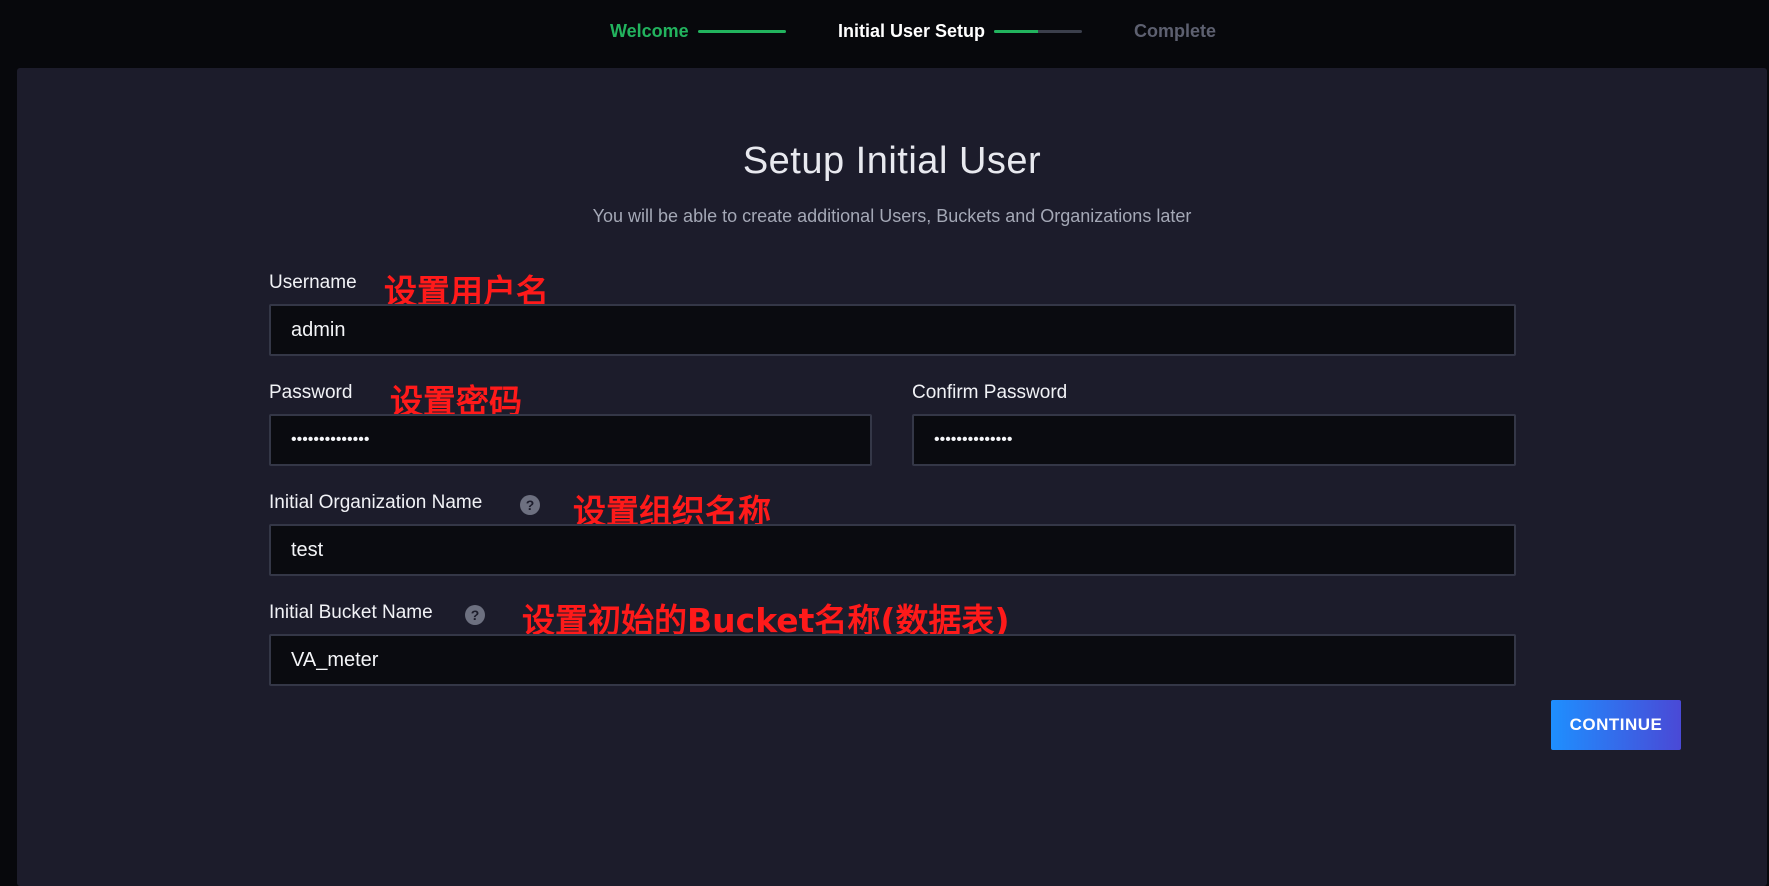 The height and width of the screenshot is (886, 1769). Describe the element at coordinates (892, 161) in the screenshot. I see `page-title: Setup Initial User` at that location.